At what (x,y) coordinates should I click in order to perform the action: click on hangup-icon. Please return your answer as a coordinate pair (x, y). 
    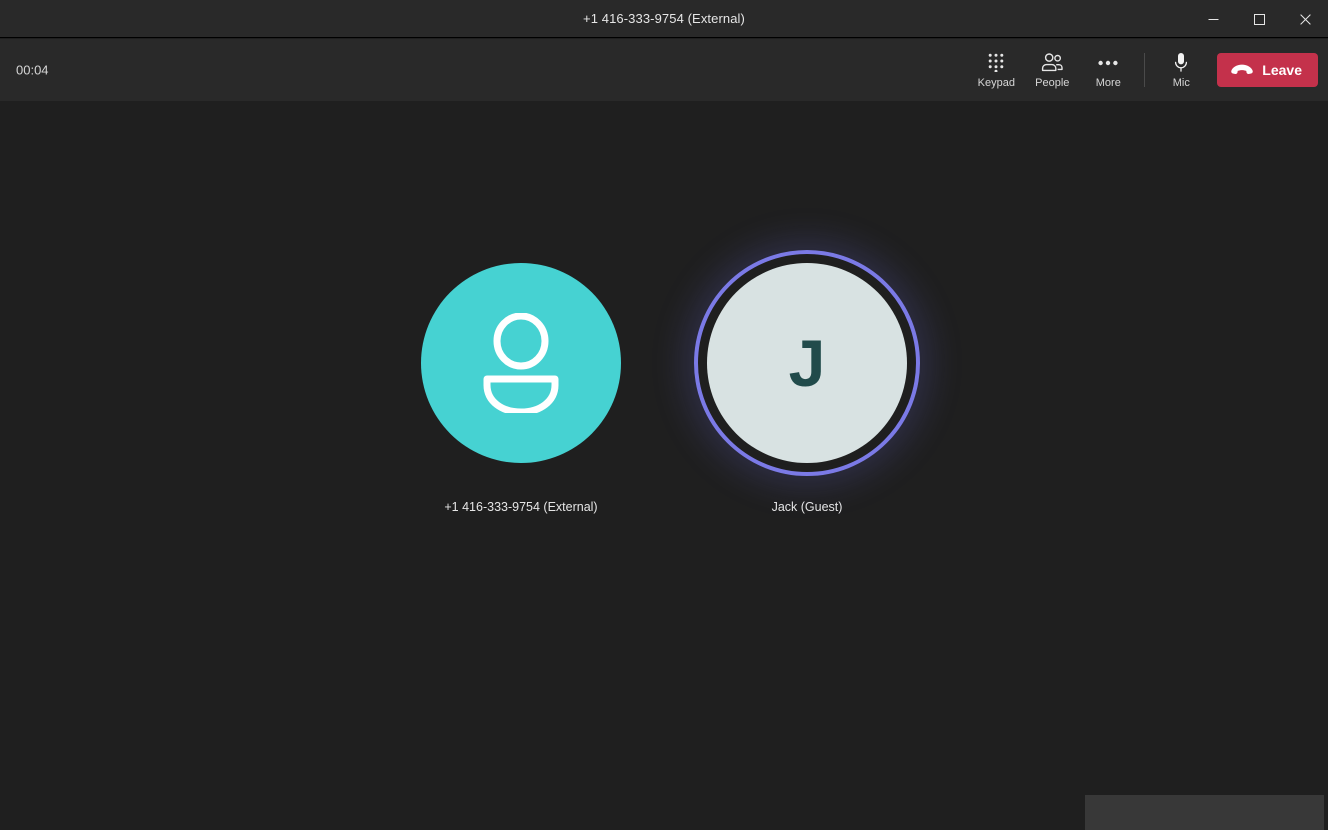
    Looking at the image, I should click on (1242, 70).